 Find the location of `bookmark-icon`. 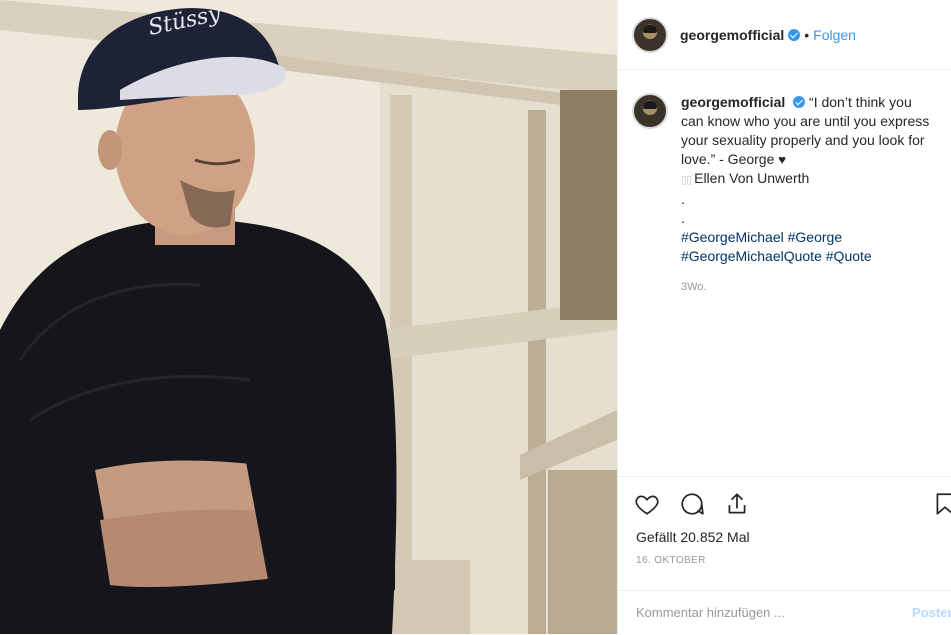

bookmark-icon is located at coordinates (941, 504).